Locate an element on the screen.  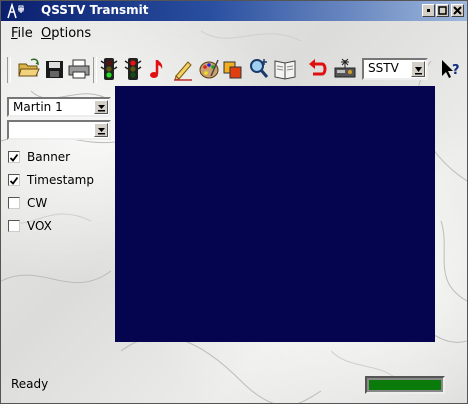
sstv-mode-combo: Martin 1 is located at coordinates (59, 107).